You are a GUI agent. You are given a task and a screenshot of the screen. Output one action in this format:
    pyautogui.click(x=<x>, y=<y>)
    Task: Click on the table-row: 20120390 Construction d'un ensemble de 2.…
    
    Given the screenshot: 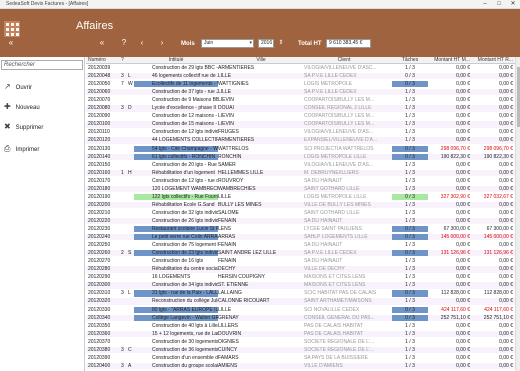 What is the action you would take?
    pyautogui.click(x=300, y=358)
    